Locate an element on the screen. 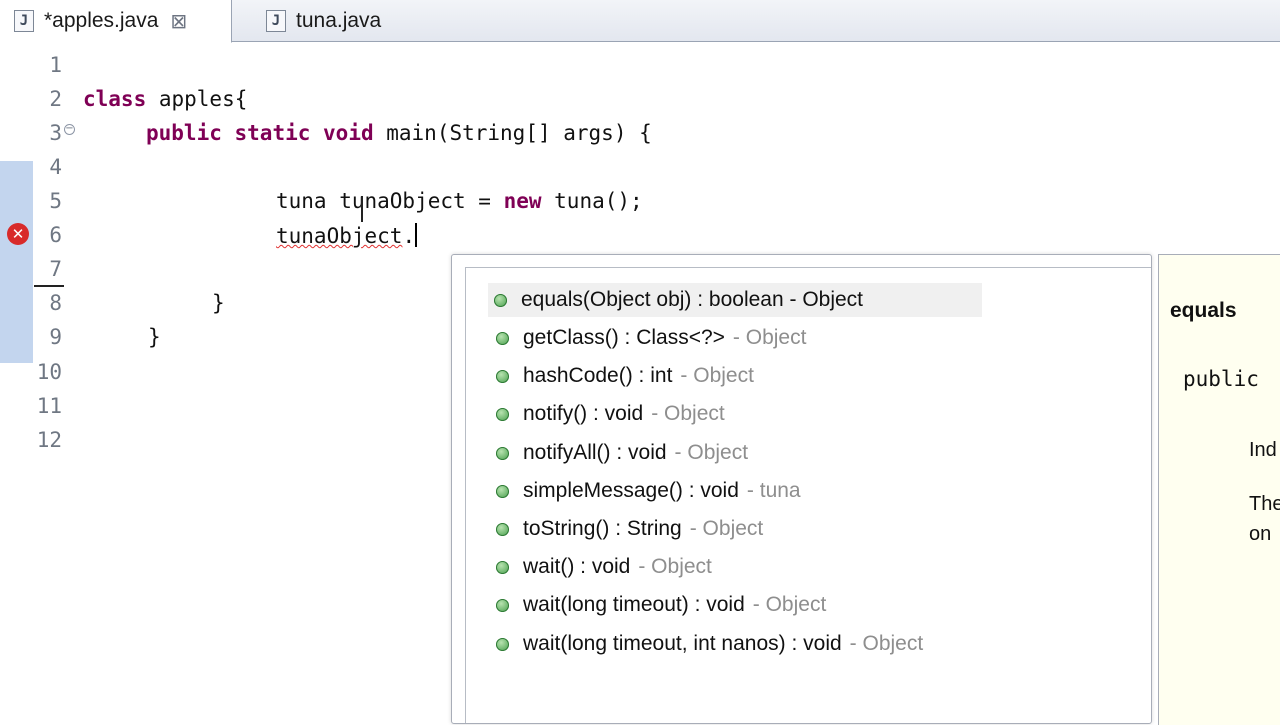  proposal-signature: getClass() : Class<?> is located at coordinates (624, 337).